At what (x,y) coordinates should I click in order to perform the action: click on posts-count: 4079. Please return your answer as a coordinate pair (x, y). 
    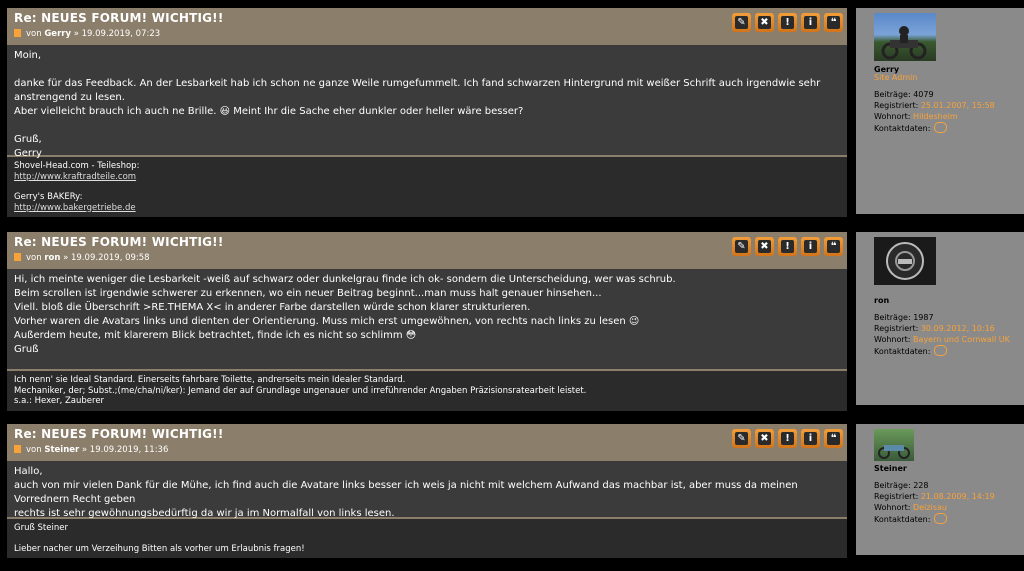
    Looking at the image, I should click on (923, 94).